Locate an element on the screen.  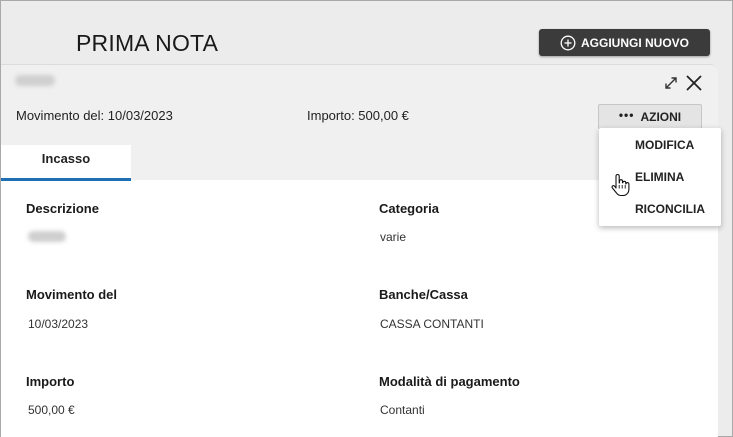
menu-item-elimina: ELIMINA is located at coordinates (659, 177).